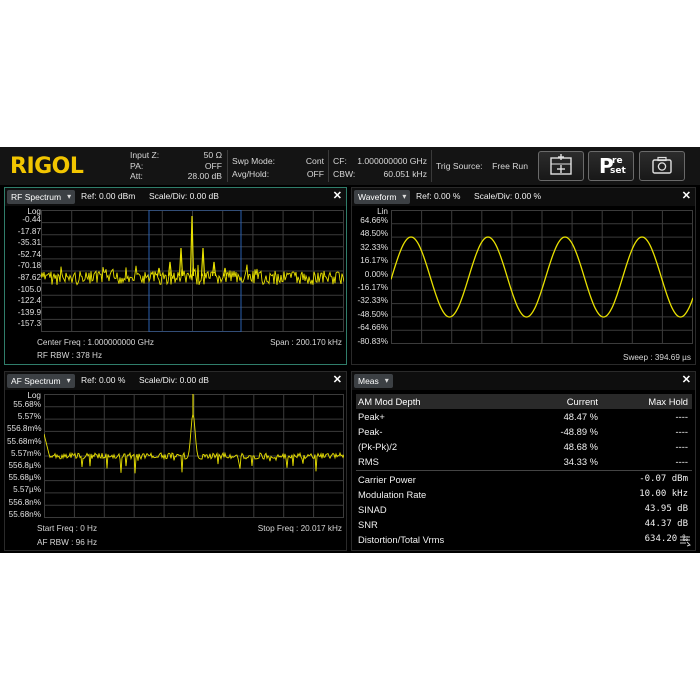  What do you see at coordinates (278, 168) in the screenshot?
I see `sweep-settings: Swp Mode: Cont Avg/Hold: OFF` at bounding box center [278, 168].